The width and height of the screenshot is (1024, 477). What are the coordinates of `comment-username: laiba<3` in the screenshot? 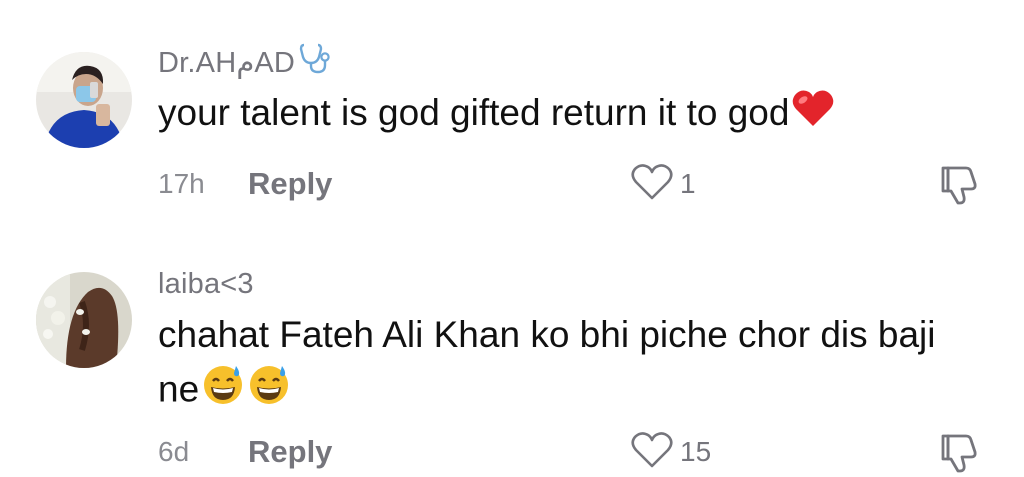 It's located at (571, 284).